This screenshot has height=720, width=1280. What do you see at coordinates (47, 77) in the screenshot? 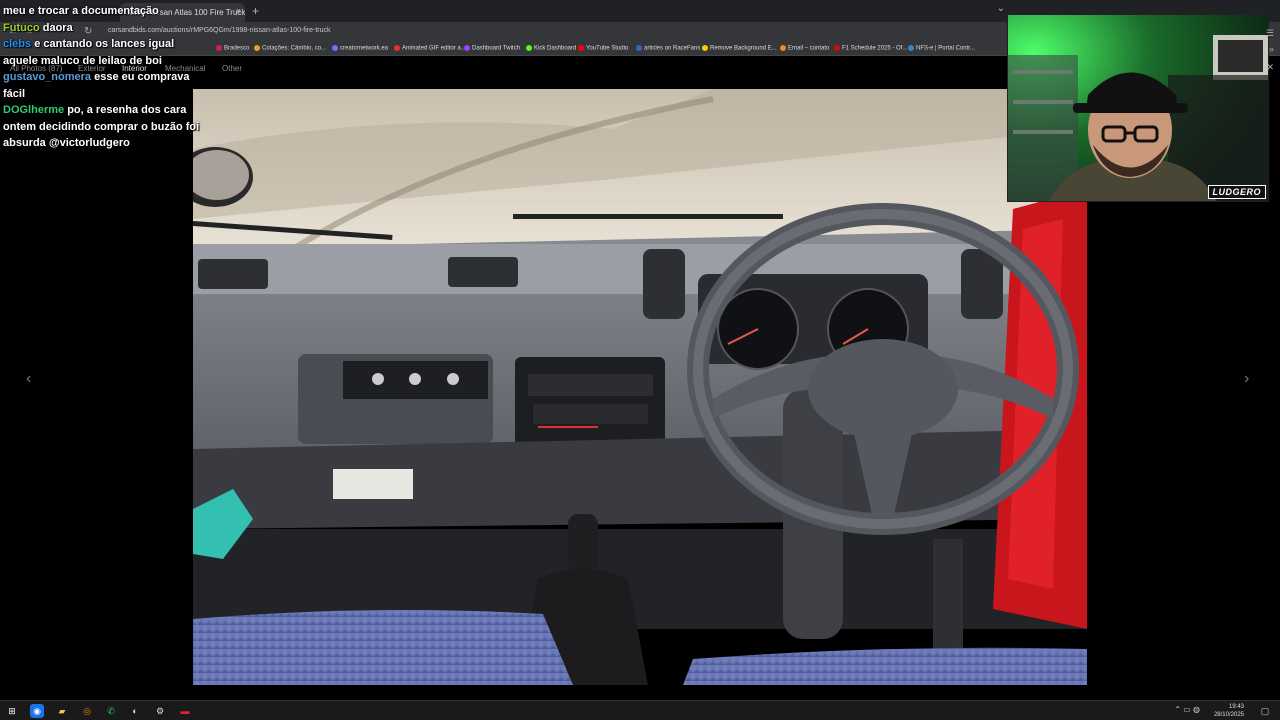
I see `chat-username: gustavo_nomera` at bounding box center [47, 77].